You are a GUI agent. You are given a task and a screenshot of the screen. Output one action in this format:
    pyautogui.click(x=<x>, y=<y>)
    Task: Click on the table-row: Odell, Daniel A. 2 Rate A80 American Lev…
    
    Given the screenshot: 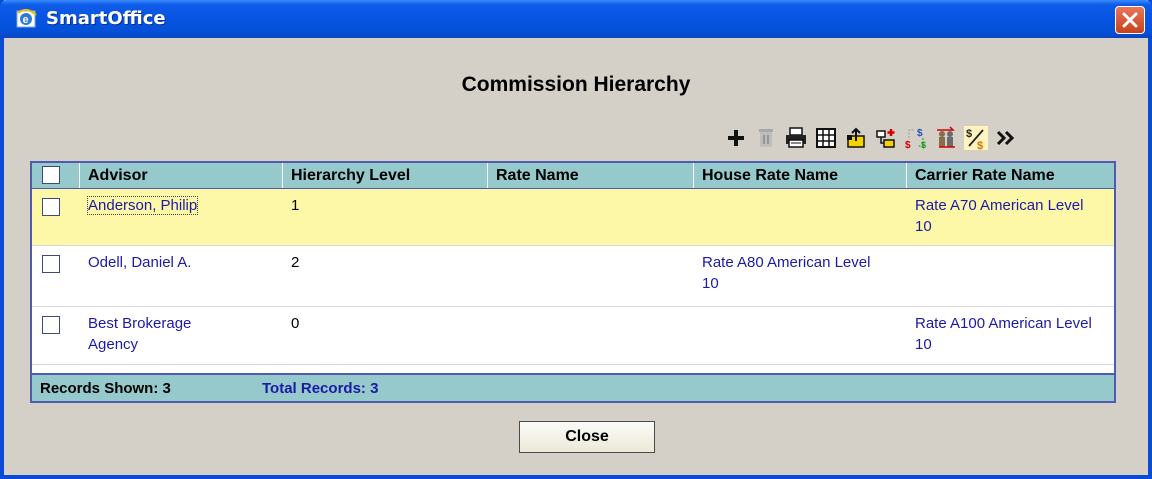 What is the action you would take?
    pyautogui.click(x=573, y=276)
    